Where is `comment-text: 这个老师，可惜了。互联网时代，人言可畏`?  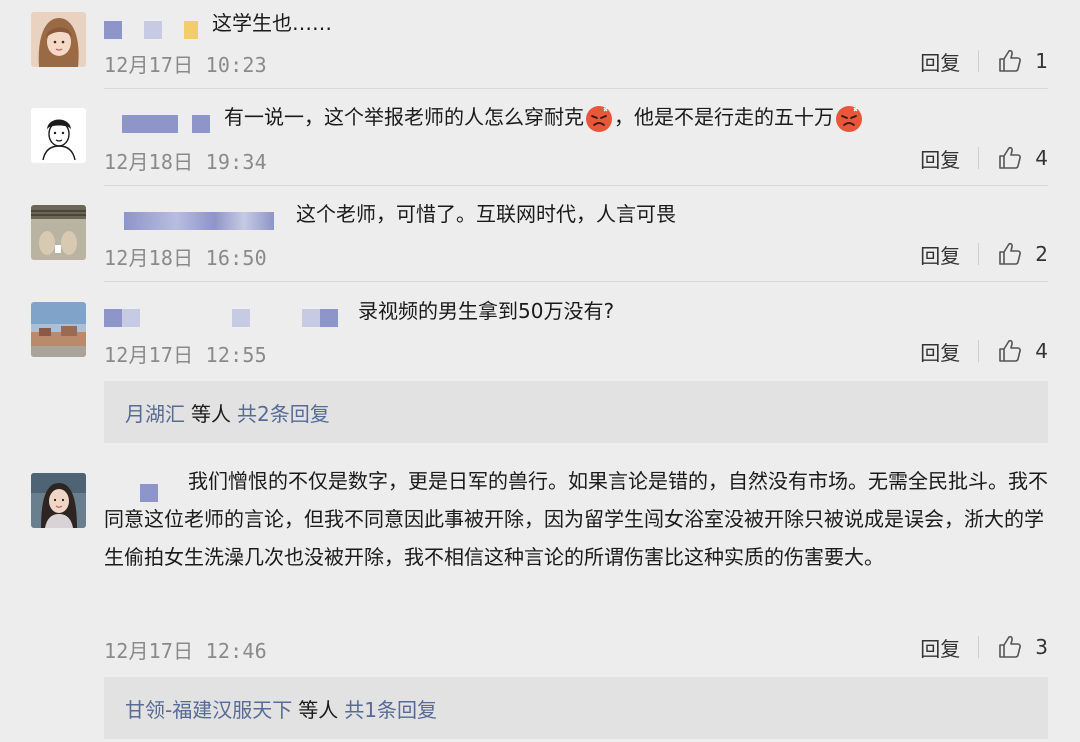 comment-text: 这个老师，可惜了。互联网时代，人言可畏 is located at coordinates (576, 215).